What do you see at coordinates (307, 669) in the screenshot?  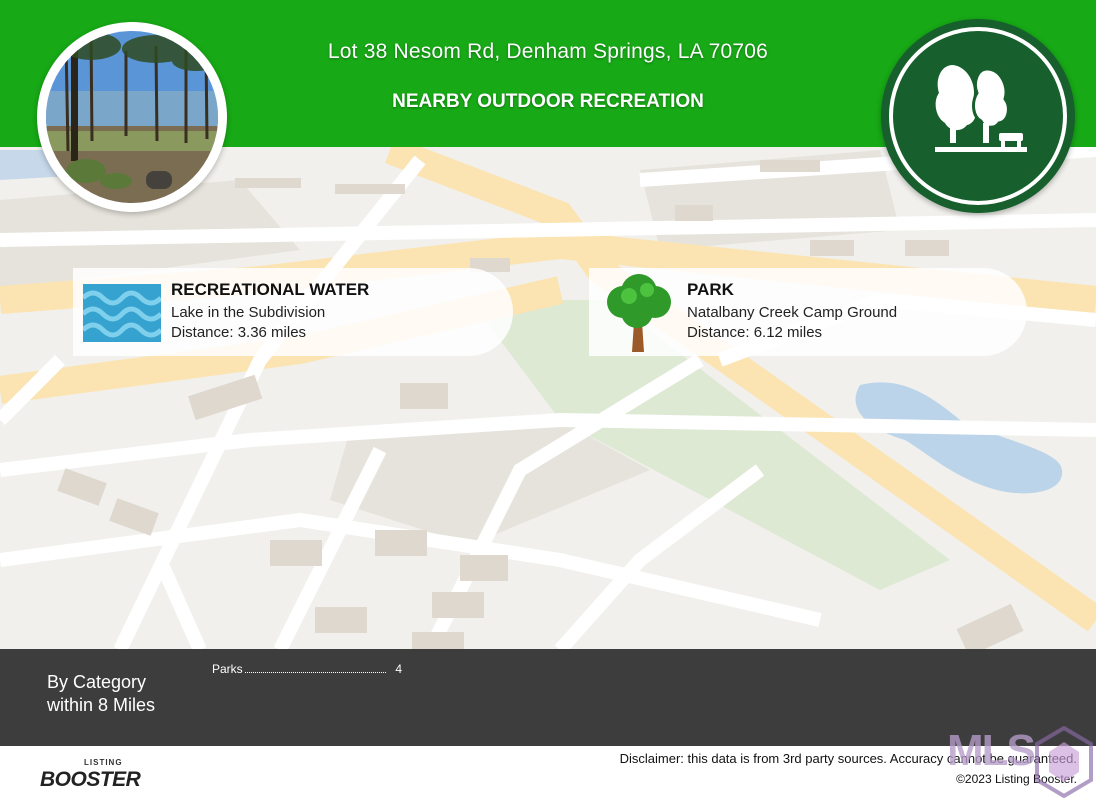 I see `category-row-parks: Parks 4` at bounding box center [307, 669].